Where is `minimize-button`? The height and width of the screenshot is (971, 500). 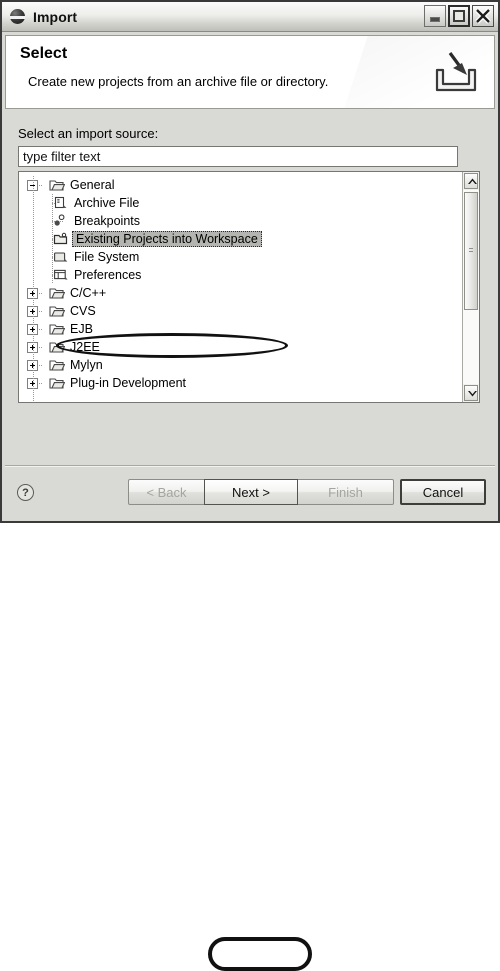 minimize-button is located at coordinates (435, 16).